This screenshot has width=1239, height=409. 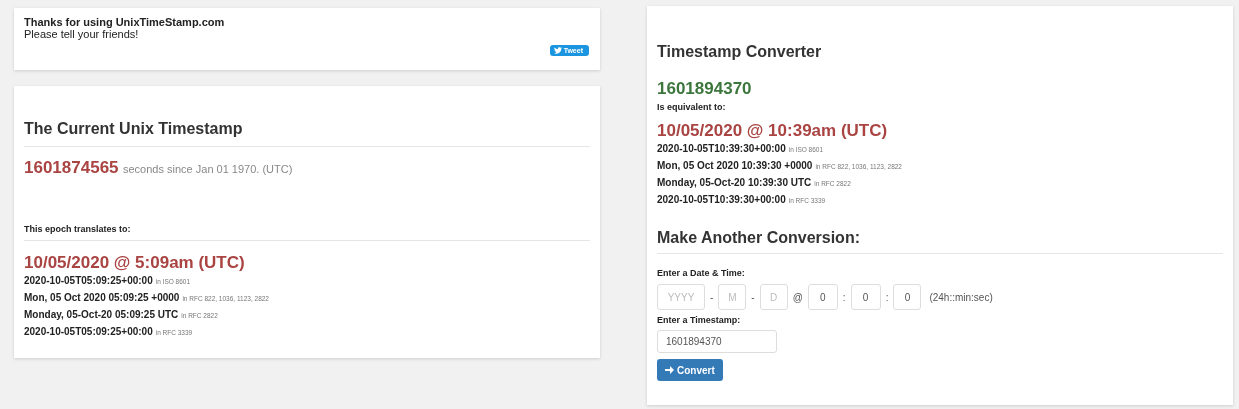 I want to click on timestamp-value: 1601874565, so click(x=71, y=167).